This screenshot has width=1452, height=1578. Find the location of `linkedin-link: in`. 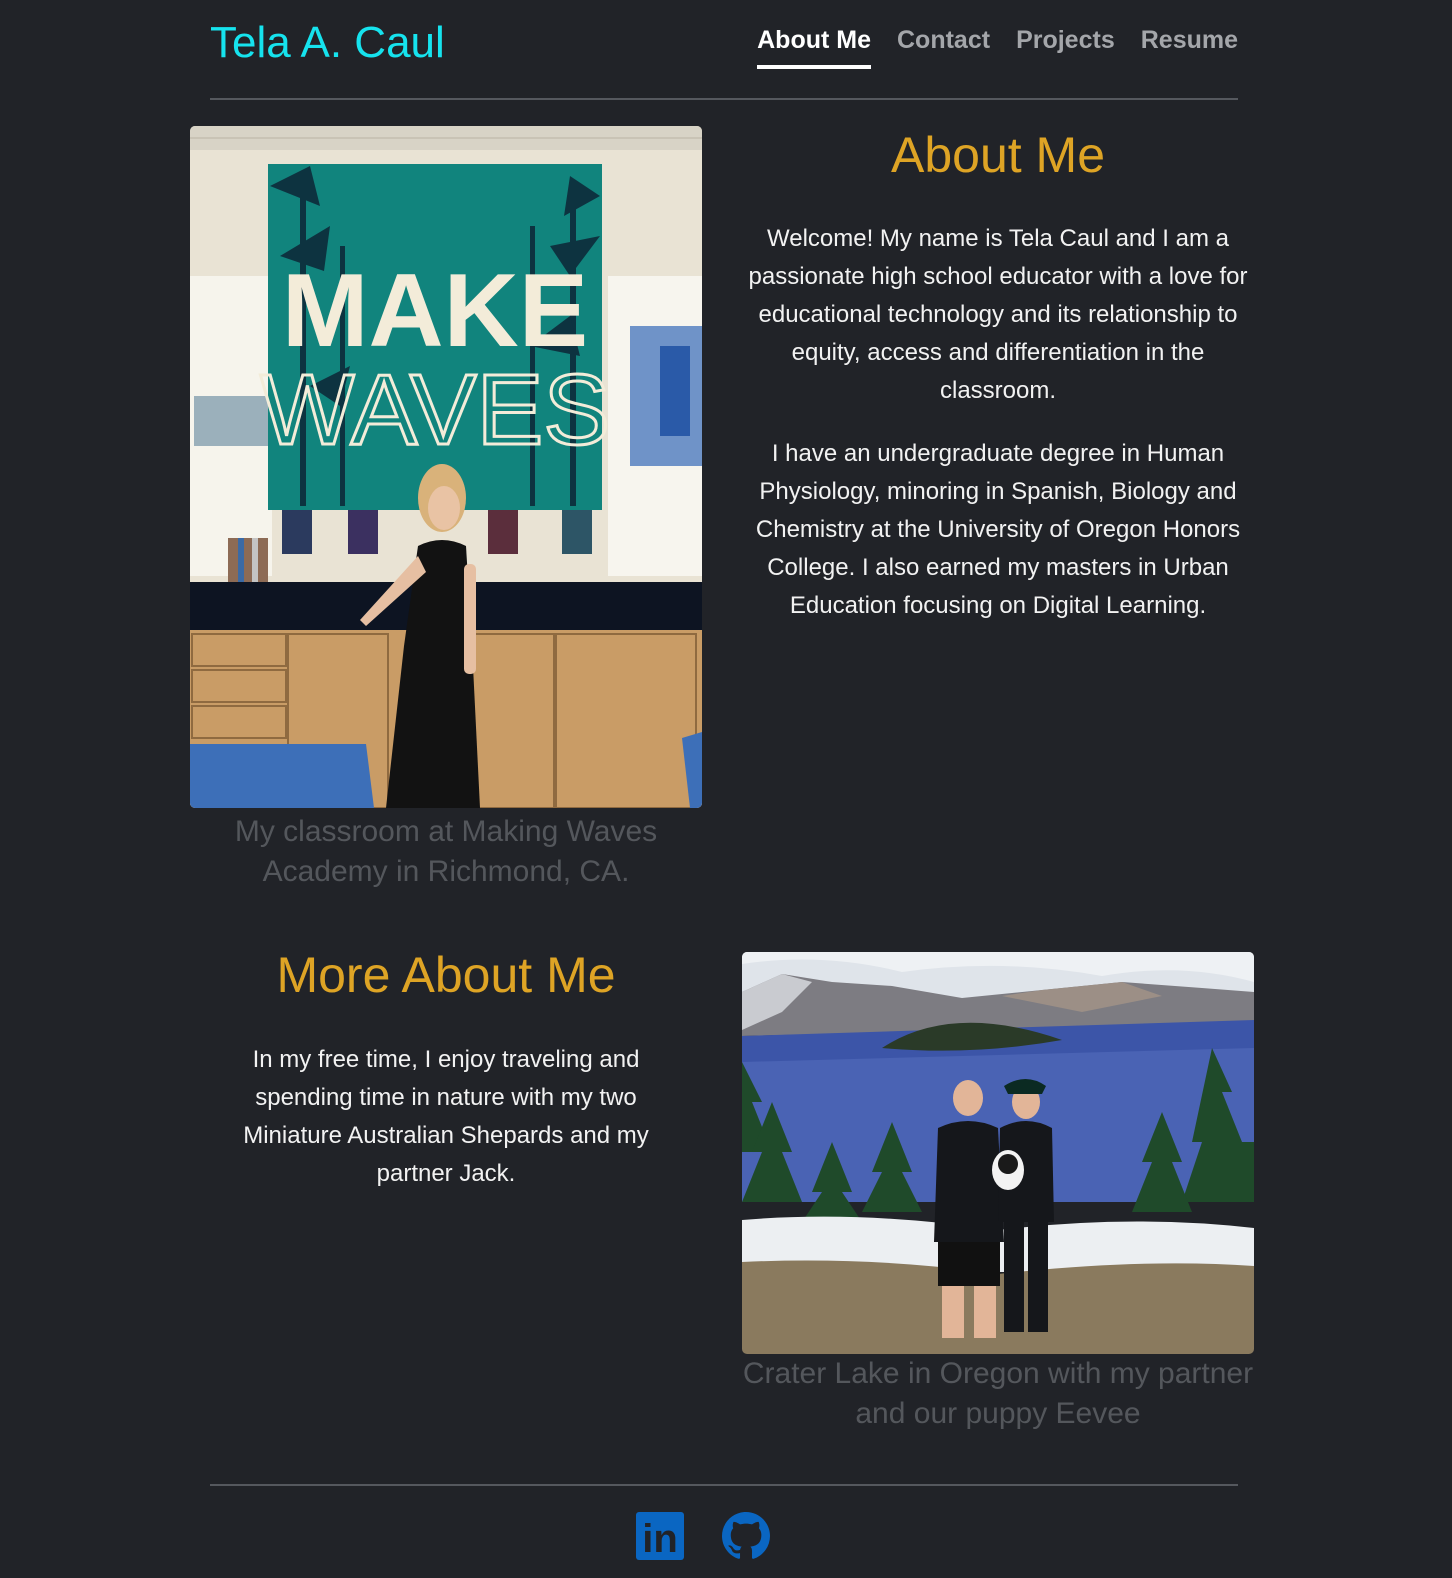

linkedin-link: in is located at coordinates (660, 1536).